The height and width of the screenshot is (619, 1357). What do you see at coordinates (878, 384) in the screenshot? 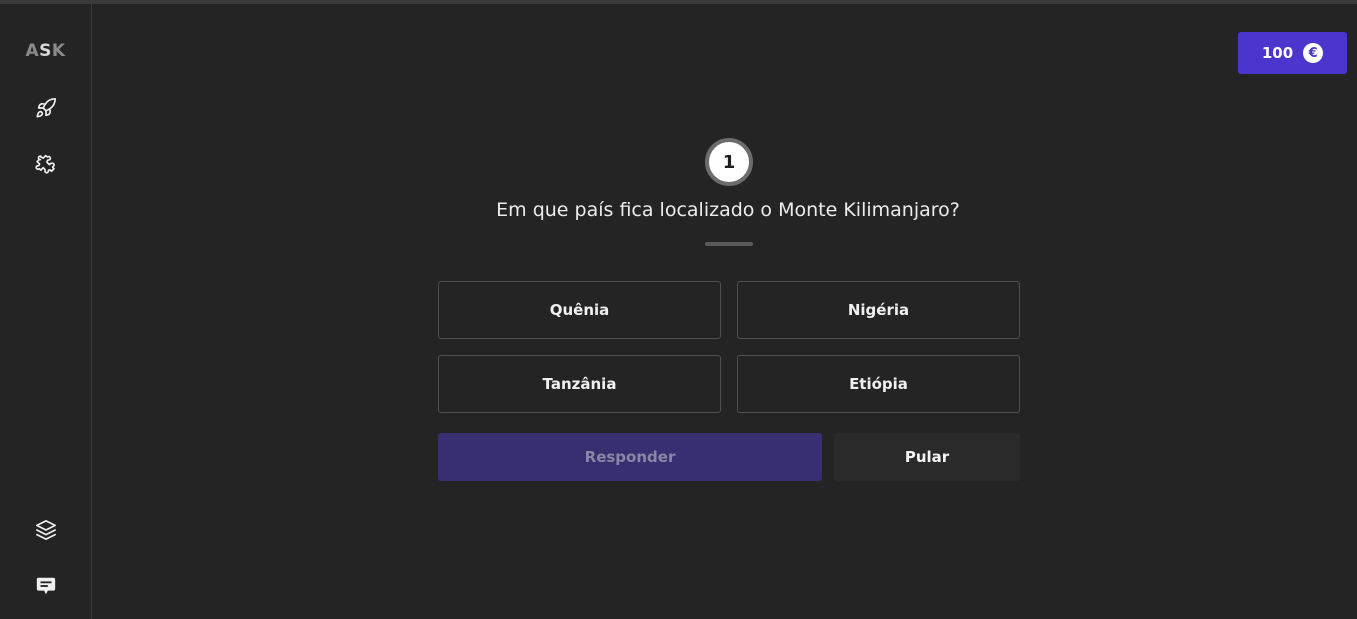
I see `answer-option: Etiópia` at bounding box center [878, 384].